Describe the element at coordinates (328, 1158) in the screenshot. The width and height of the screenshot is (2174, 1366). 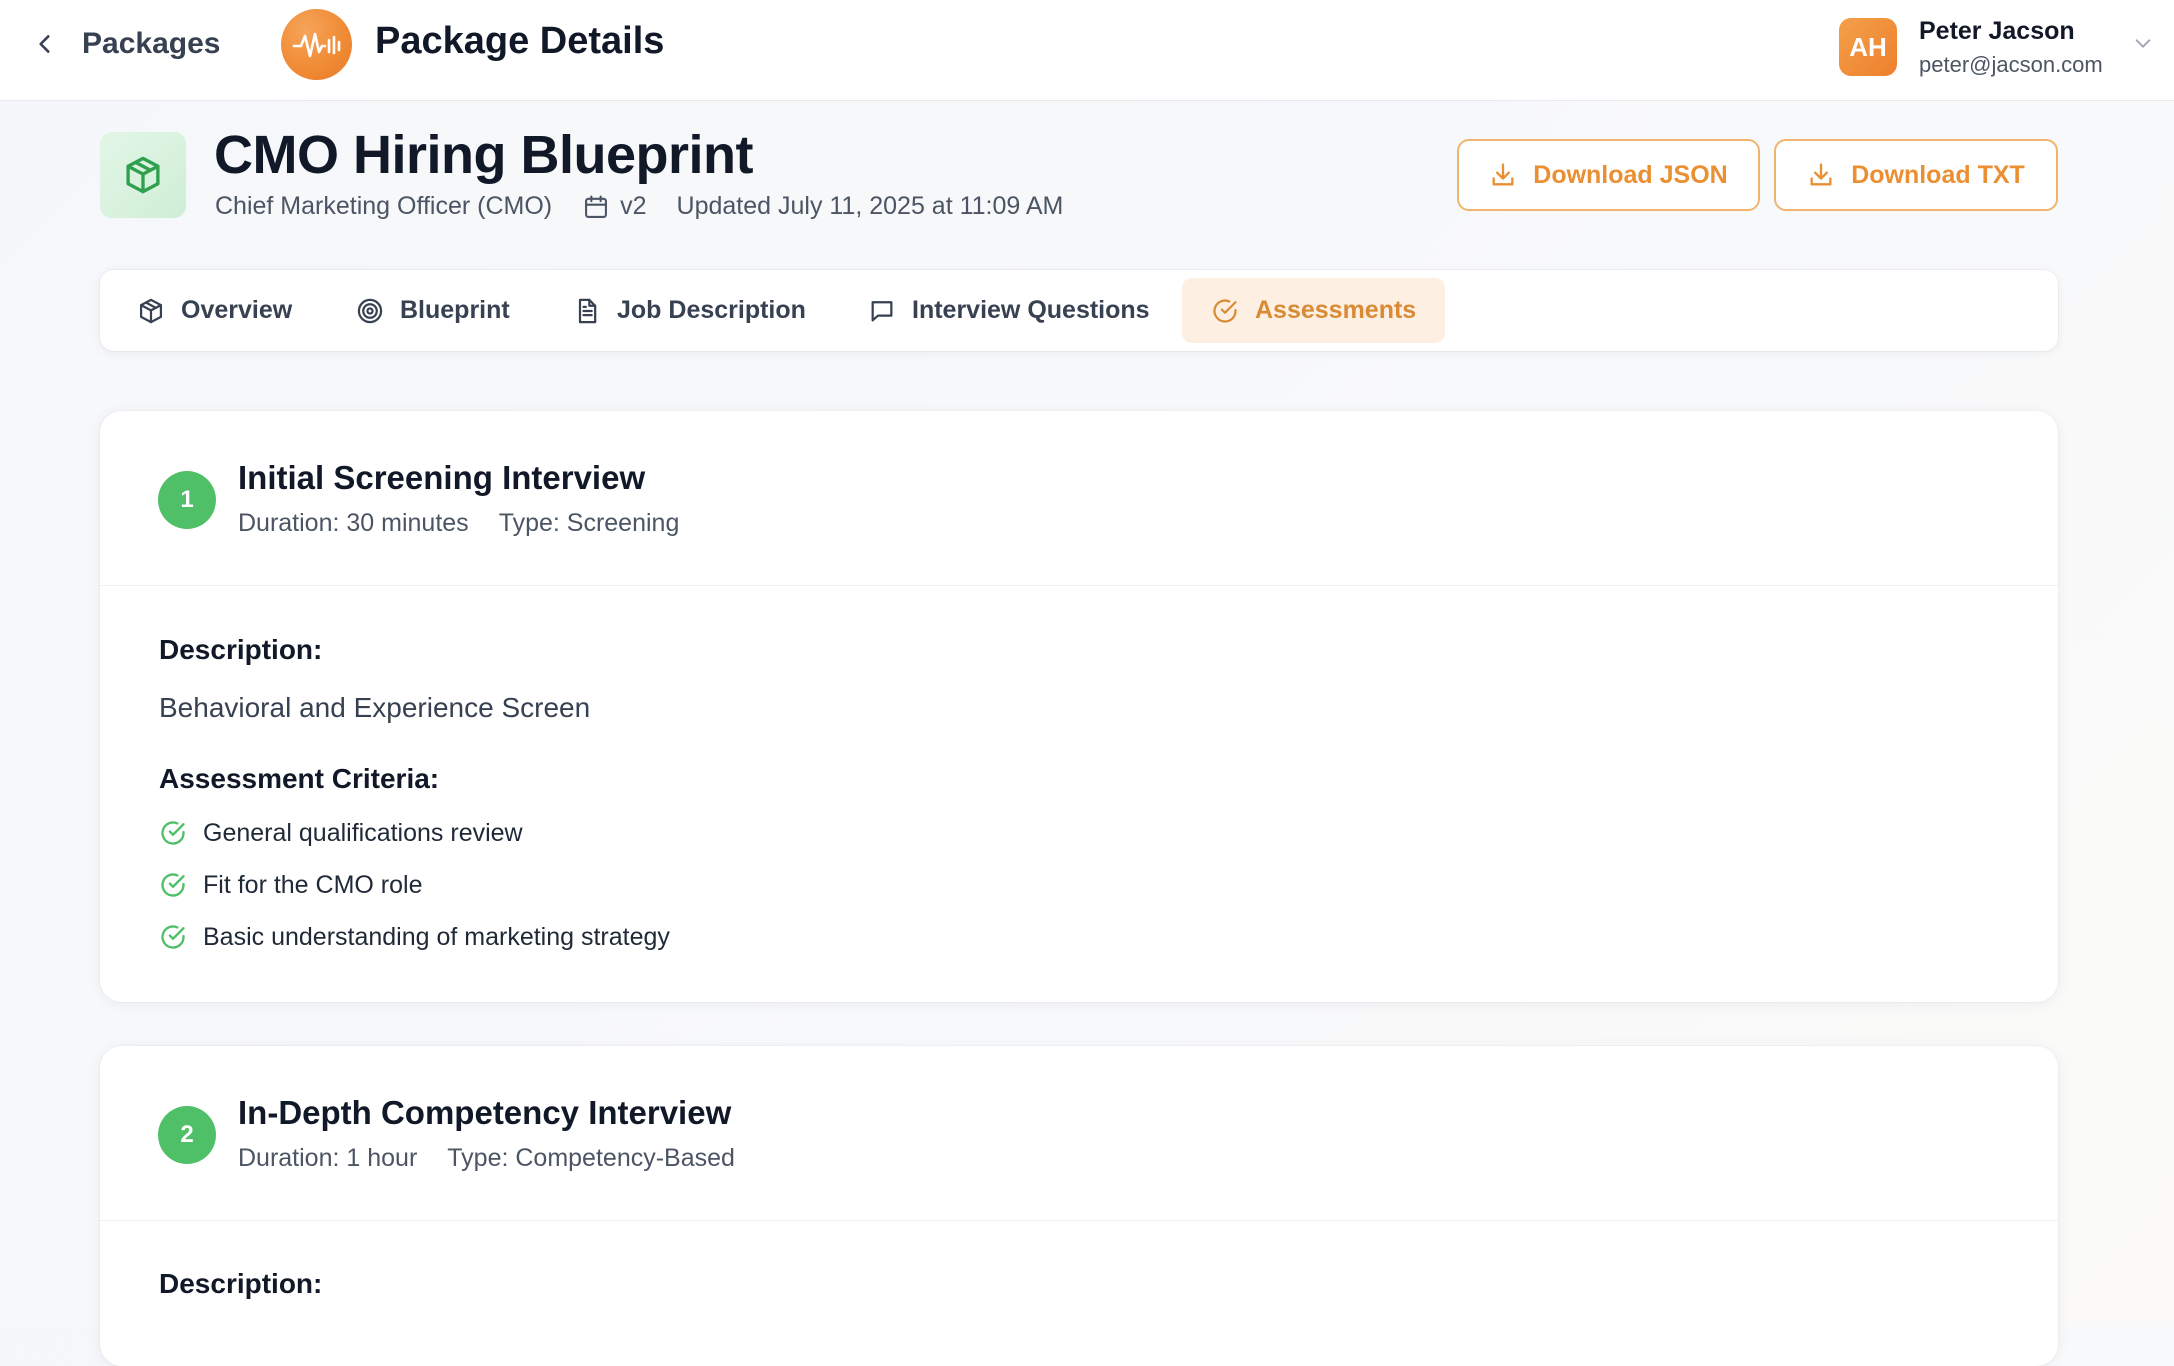
I see `assessment-duration: Duration: 1 hour` at that location.